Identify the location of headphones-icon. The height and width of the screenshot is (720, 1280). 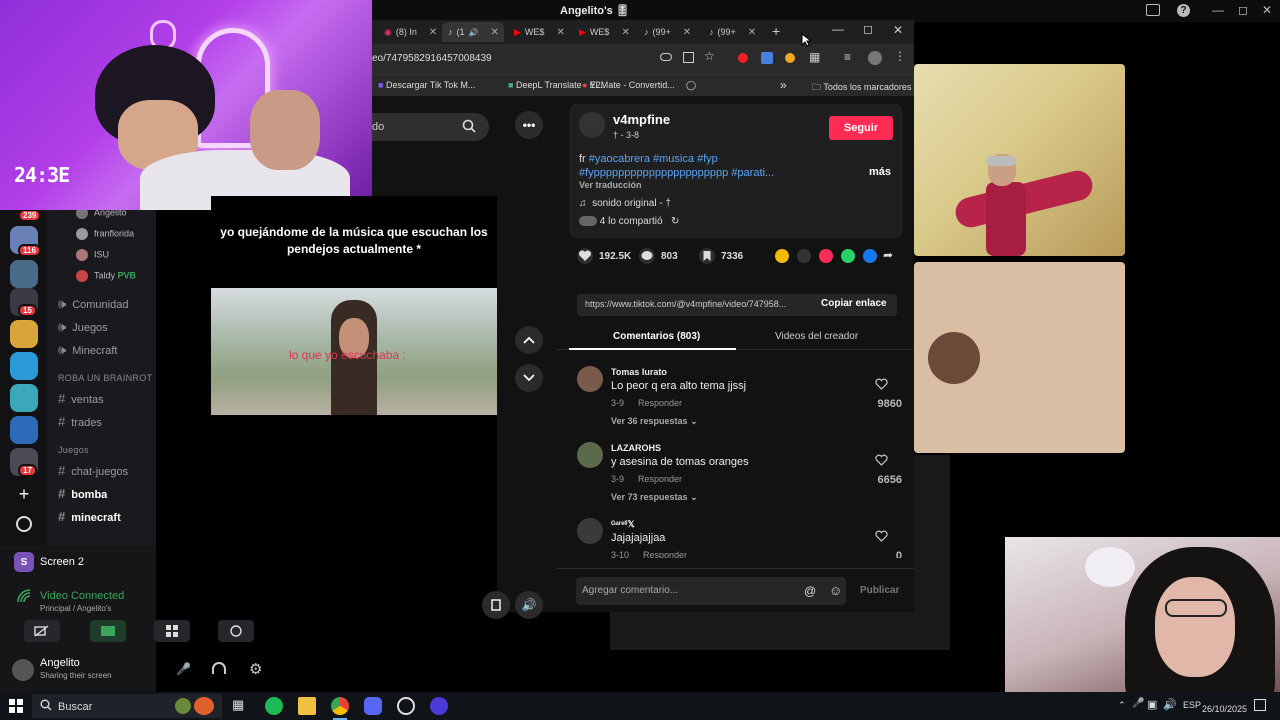
(219, 668).